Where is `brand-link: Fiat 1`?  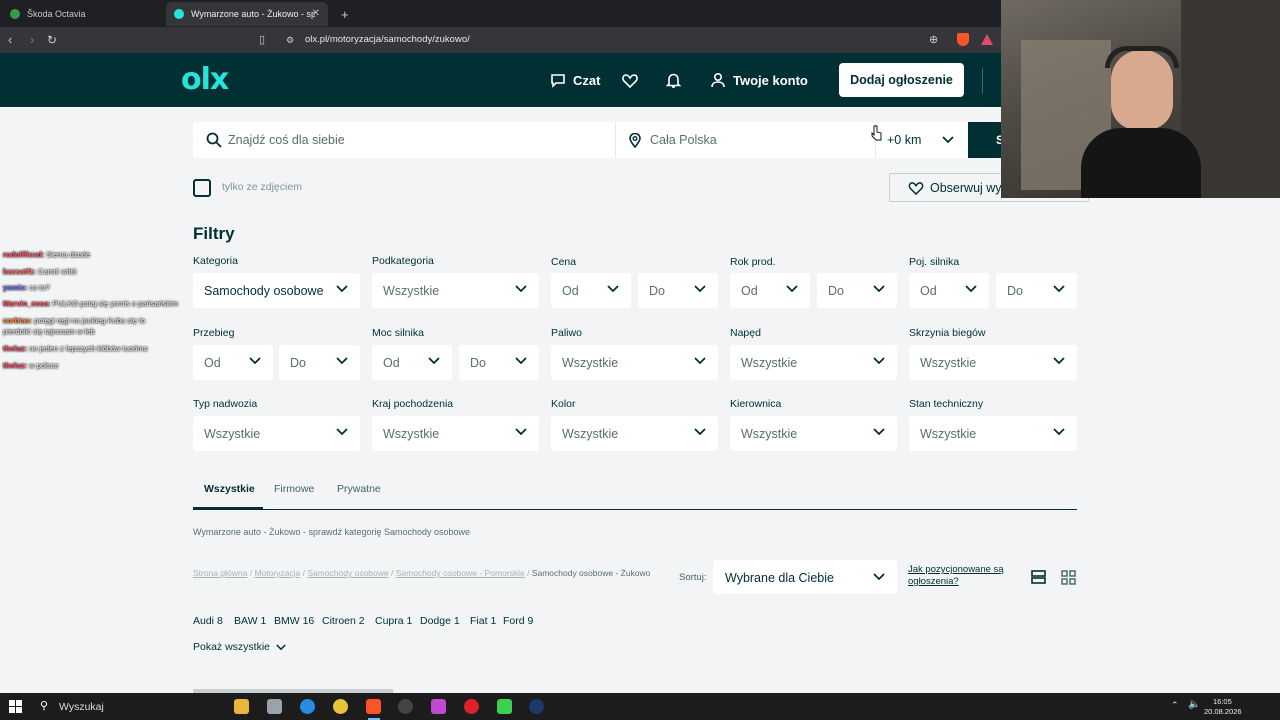
brand-link: Fiat 1 is located at coordinates (483, 621).